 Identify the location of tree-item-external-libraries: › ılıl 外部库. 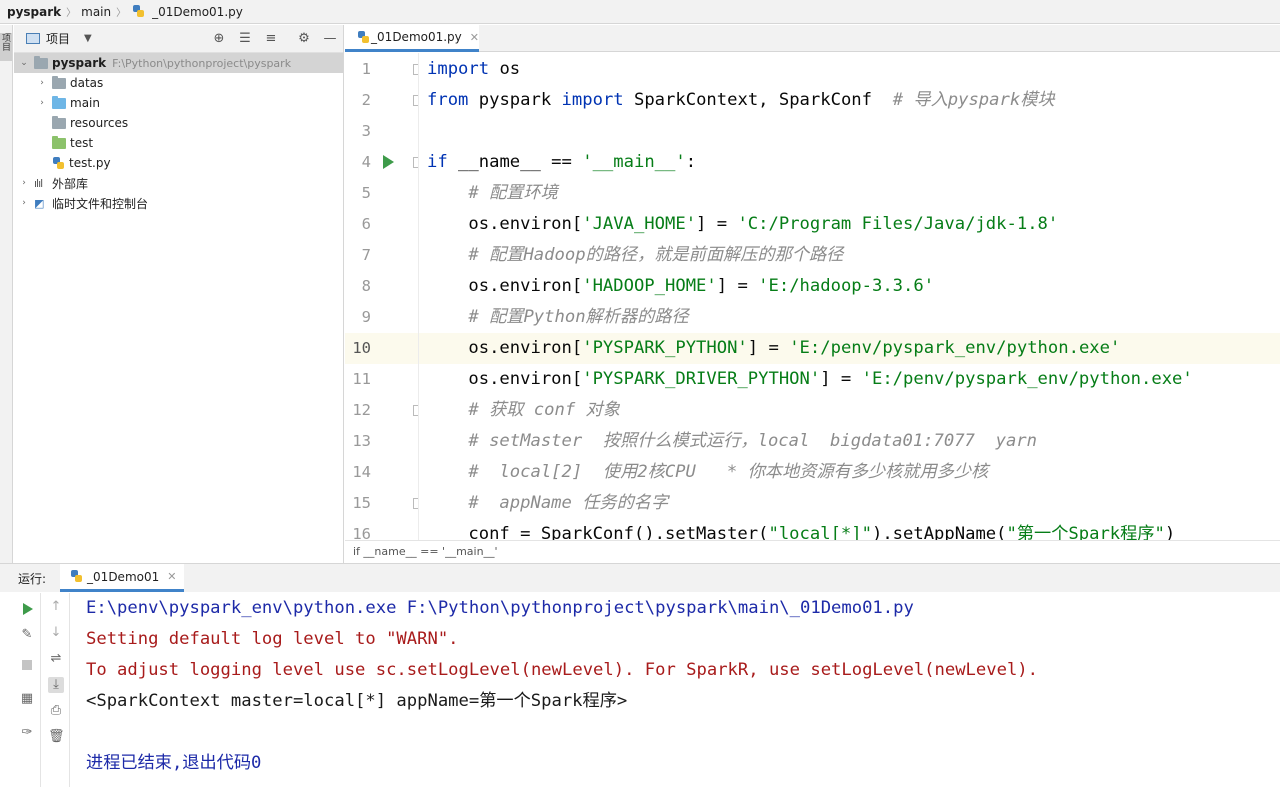
(53, 183).